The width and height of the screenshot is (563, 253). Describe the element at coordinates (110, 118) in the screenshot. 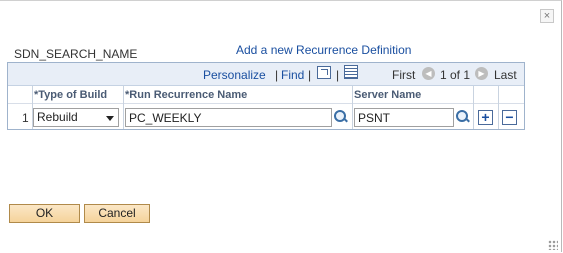

I see `chevron-down-icon` at that location.